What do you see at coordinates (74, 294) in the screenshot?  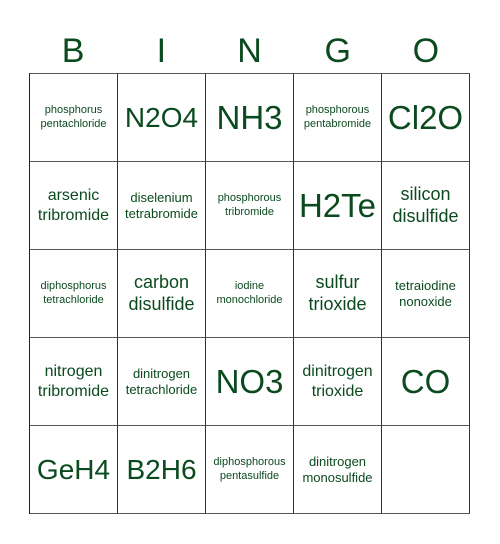 I see `bingo-cell-r3-c1: diphosphorus tetrachloride` at bounding box center [74, 294].